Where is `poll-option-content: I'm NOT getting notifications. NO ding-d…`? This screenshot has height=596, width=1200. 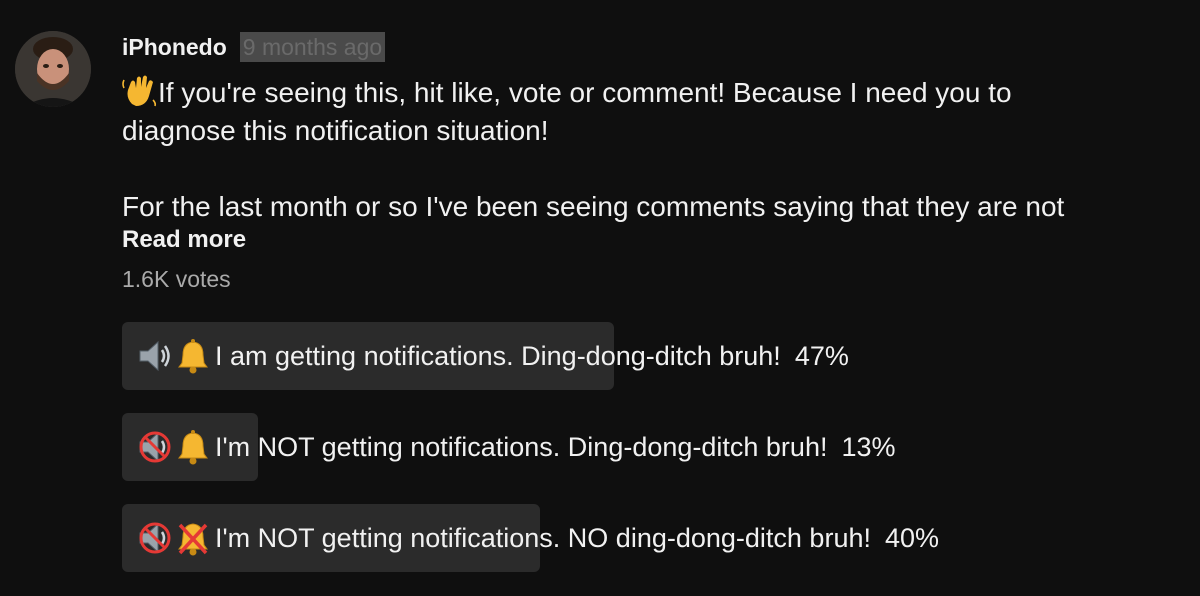 poll-option-content: I'm NOT getting notifications. NO ding-d… is located at coordinates (537, 538).